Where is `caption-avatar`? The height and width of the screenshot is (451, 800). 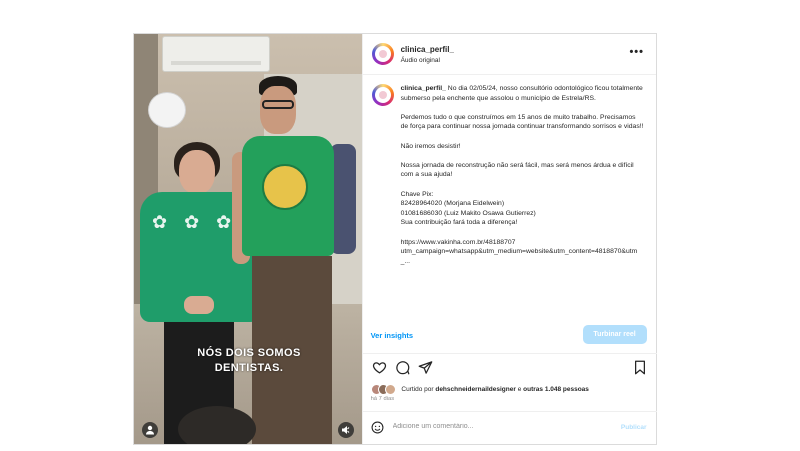 caption-avatar is located at coordinates (382, 95).